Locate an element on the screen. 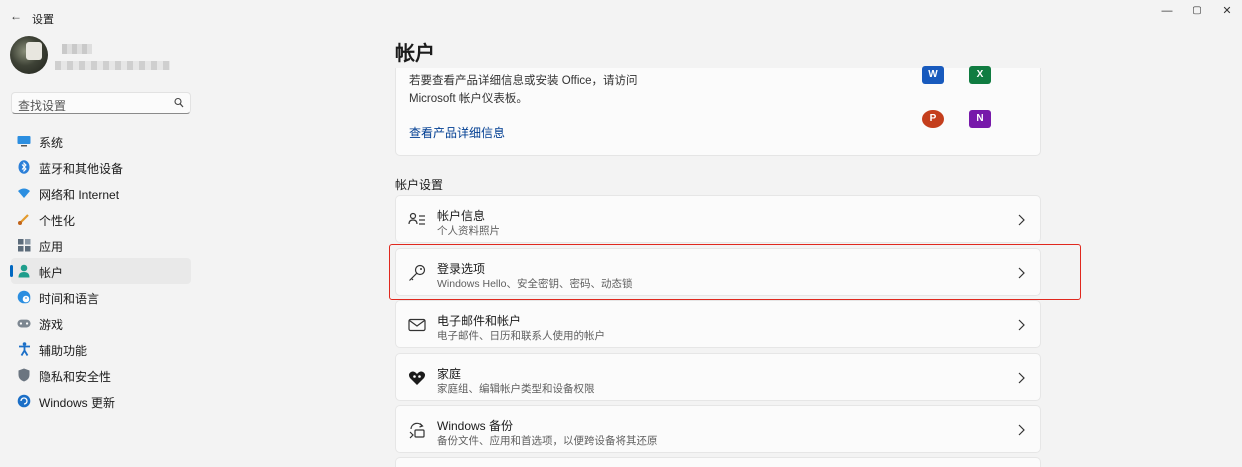 The width and height of the screenshot is (1242, 467). sidebar-item-bluetooth: 蓝牙和其他设备 is located at coordinates (101, 167).